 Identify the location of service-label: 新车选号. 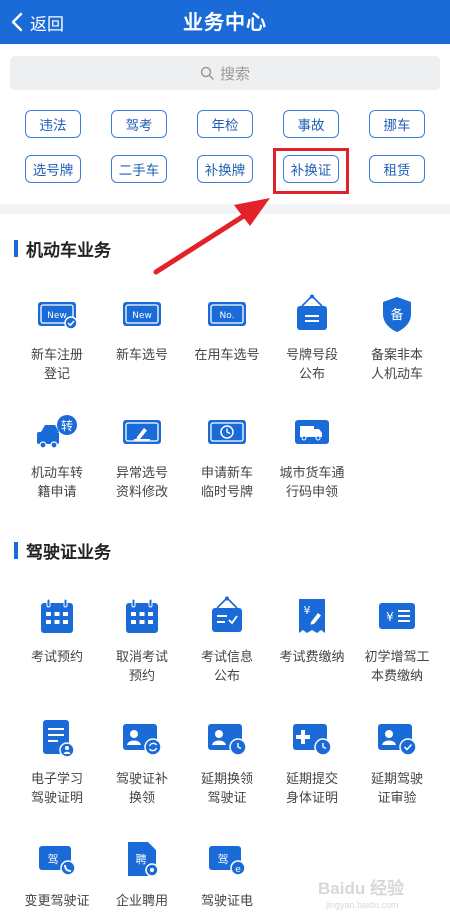
(141, 355).